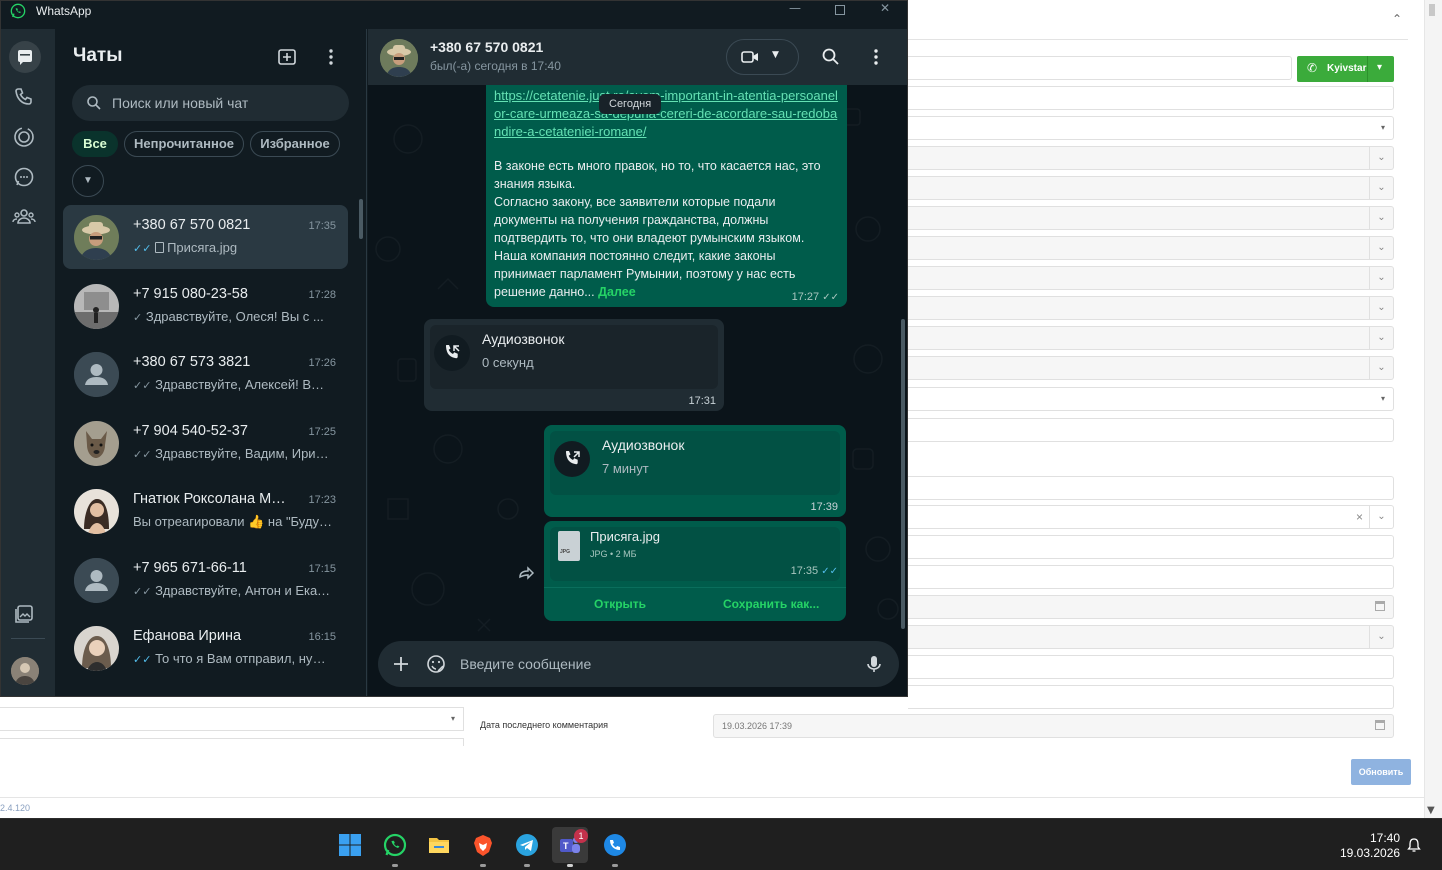 Image resolution: width=1442 pixels, height=870 pixels. What do you see at coordinates (436, 664) in the screenshot?
I see `emoji-sticker-icon` at bounding box center [436, 664].